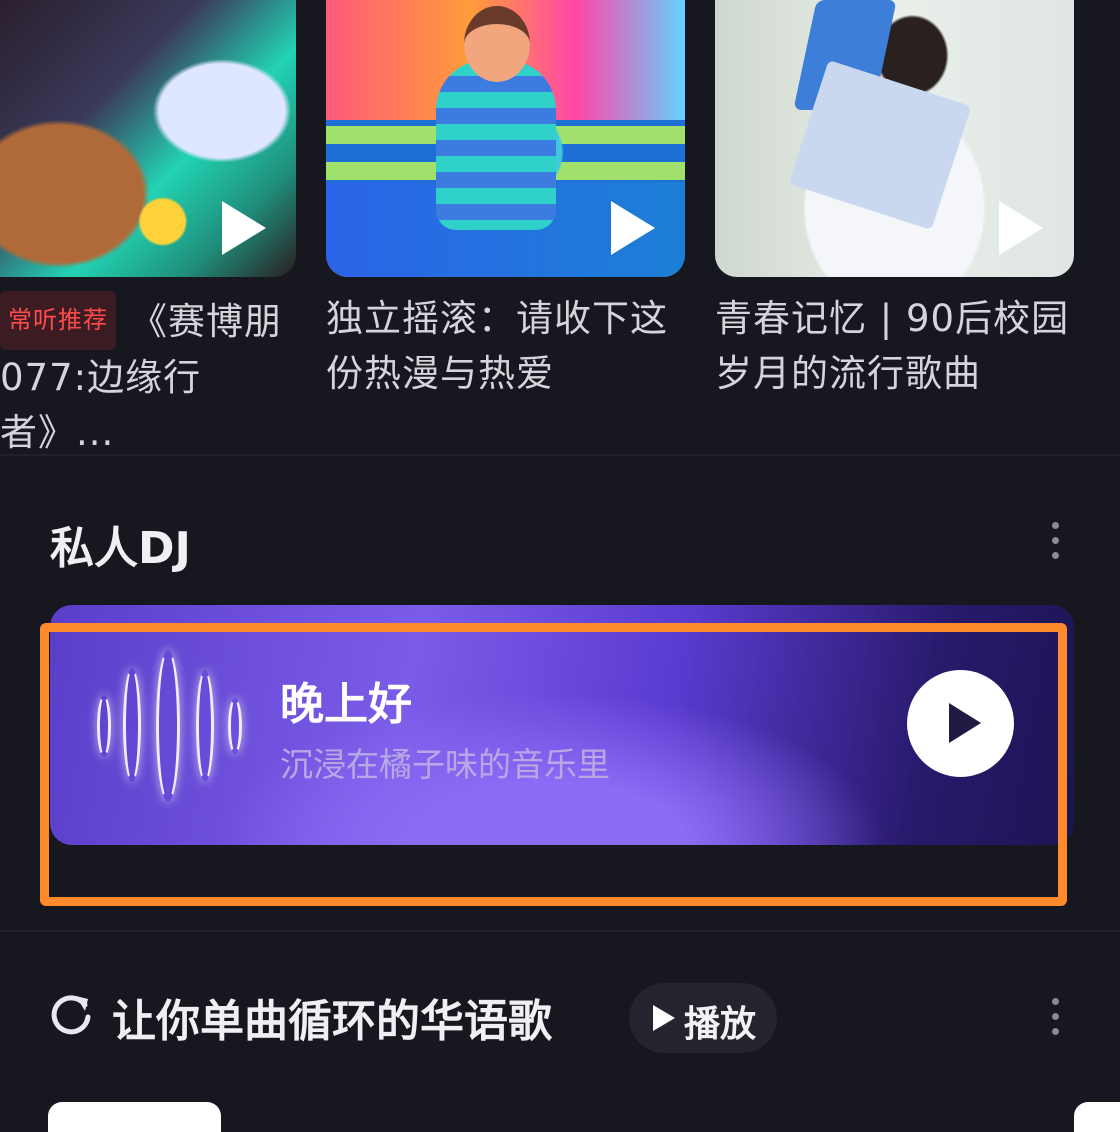  Describe the element at coordinates (905, 346) in the screenshot. I see `playlist-title-3: 青春记忆 | 90后校园 岁月的流行歌曲` at that location.